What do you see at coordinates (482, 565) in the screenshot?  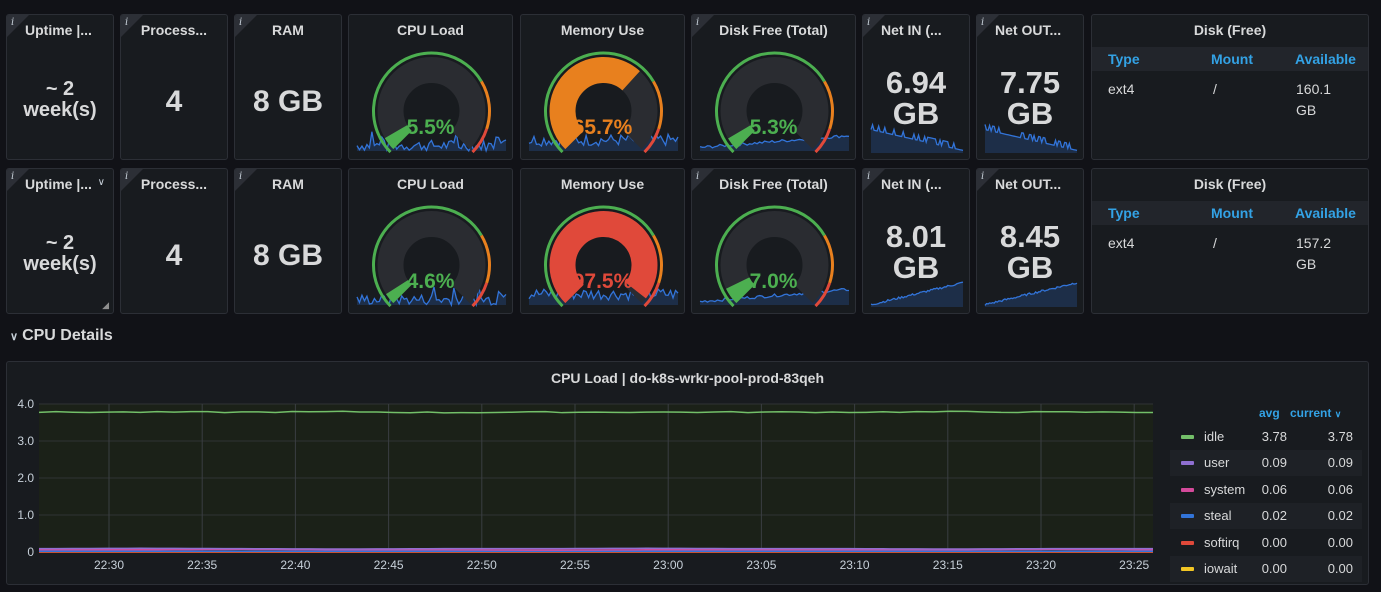 I see `x-tick-label: 22:50` at bounding box center [482, 565].